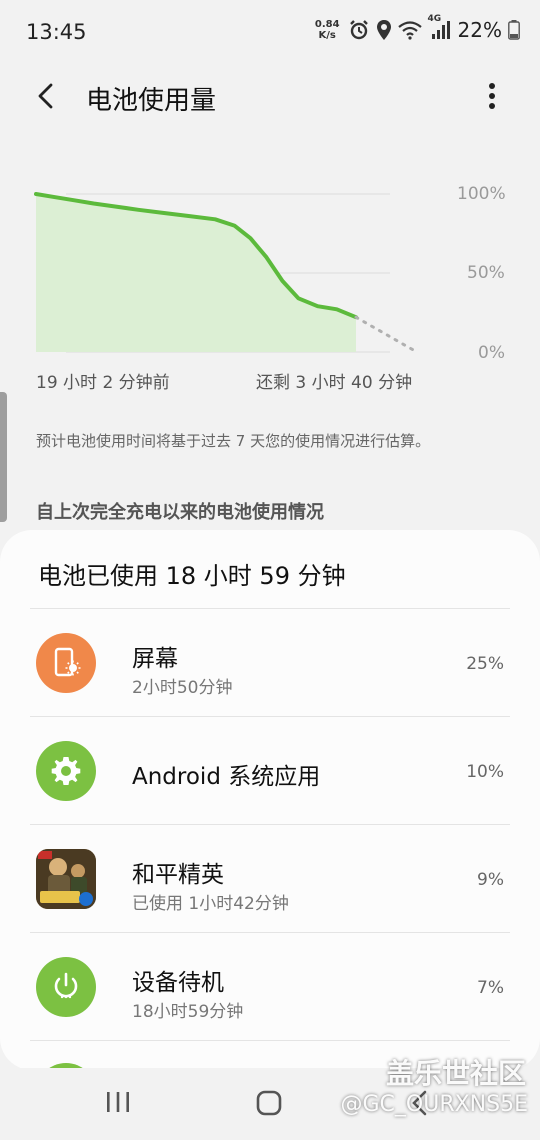  Describe the element at coordinates (178, 983) in the screenshot. I see `app-name: 设备待机` at that location.